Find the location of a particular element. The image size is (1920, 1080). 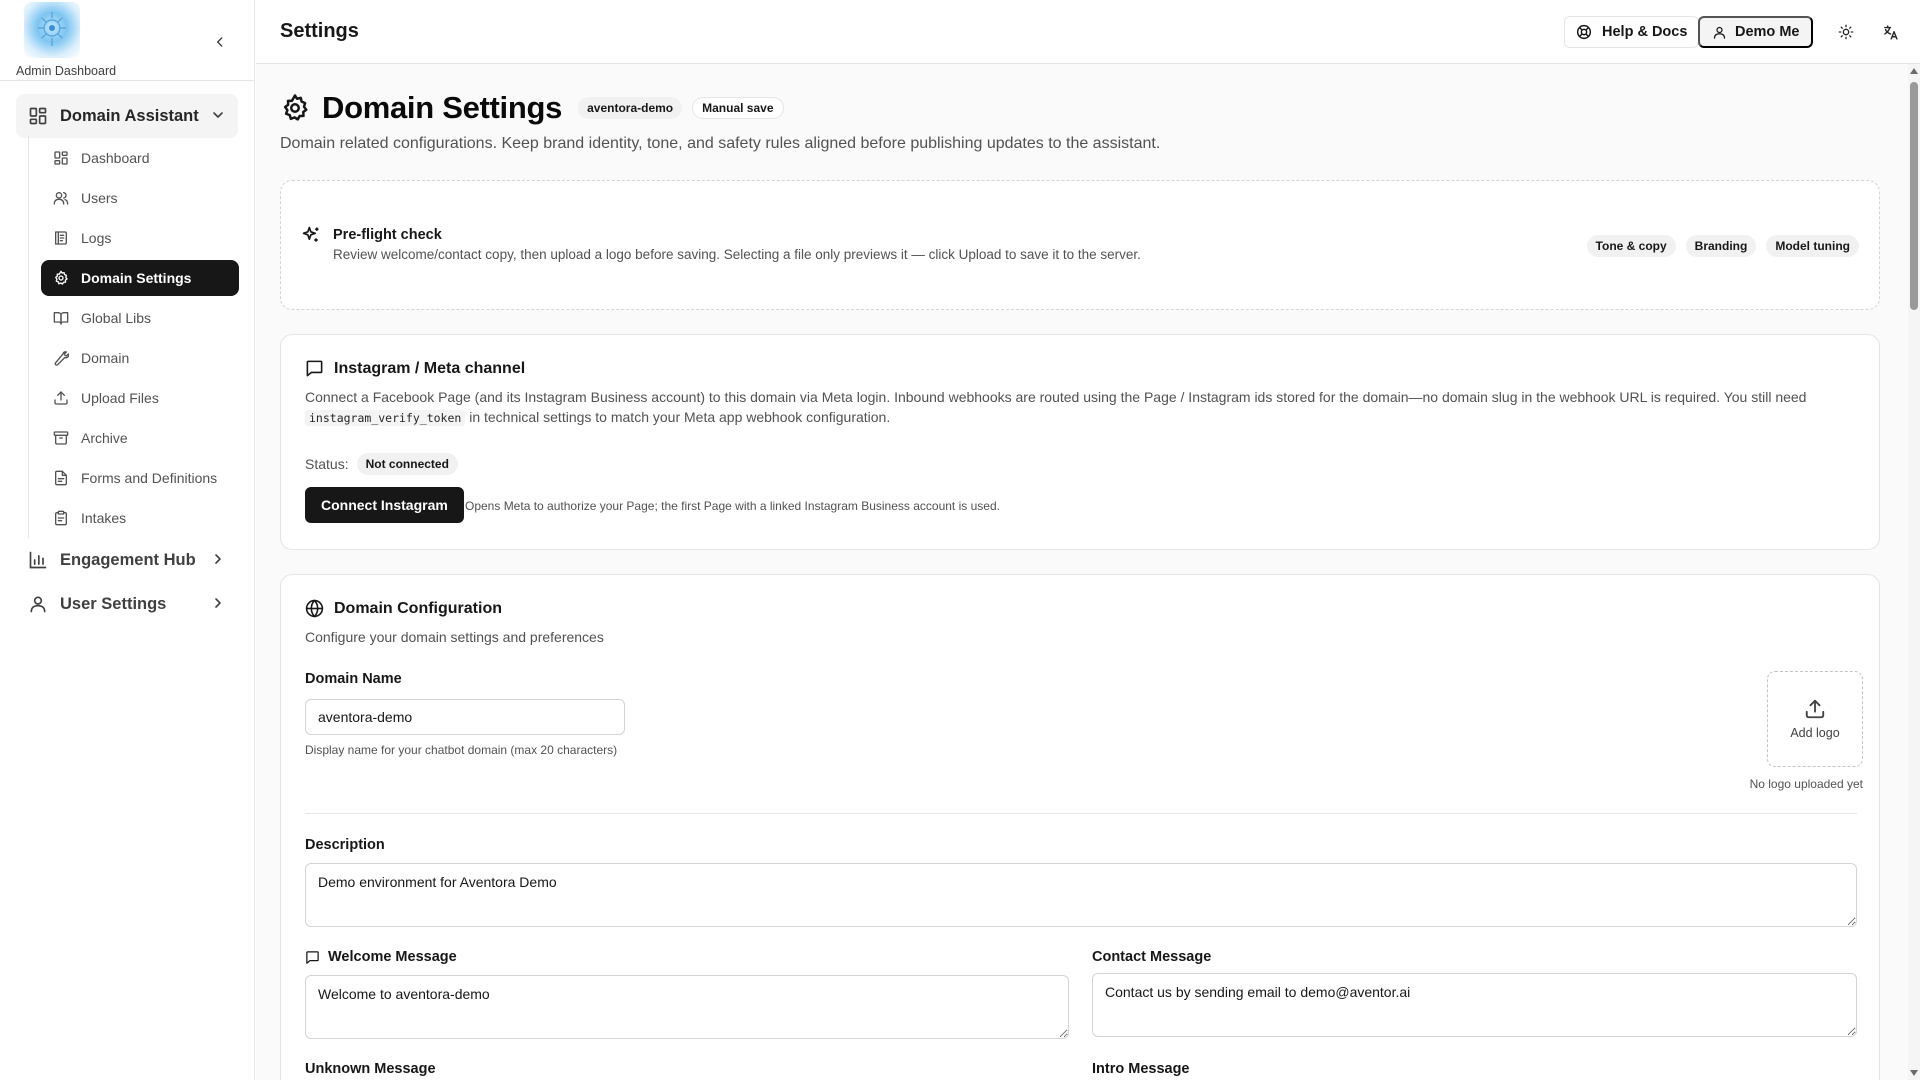

sidebar-group-domain-assistant: Domain Assistant is located at coordinates (127, 116).